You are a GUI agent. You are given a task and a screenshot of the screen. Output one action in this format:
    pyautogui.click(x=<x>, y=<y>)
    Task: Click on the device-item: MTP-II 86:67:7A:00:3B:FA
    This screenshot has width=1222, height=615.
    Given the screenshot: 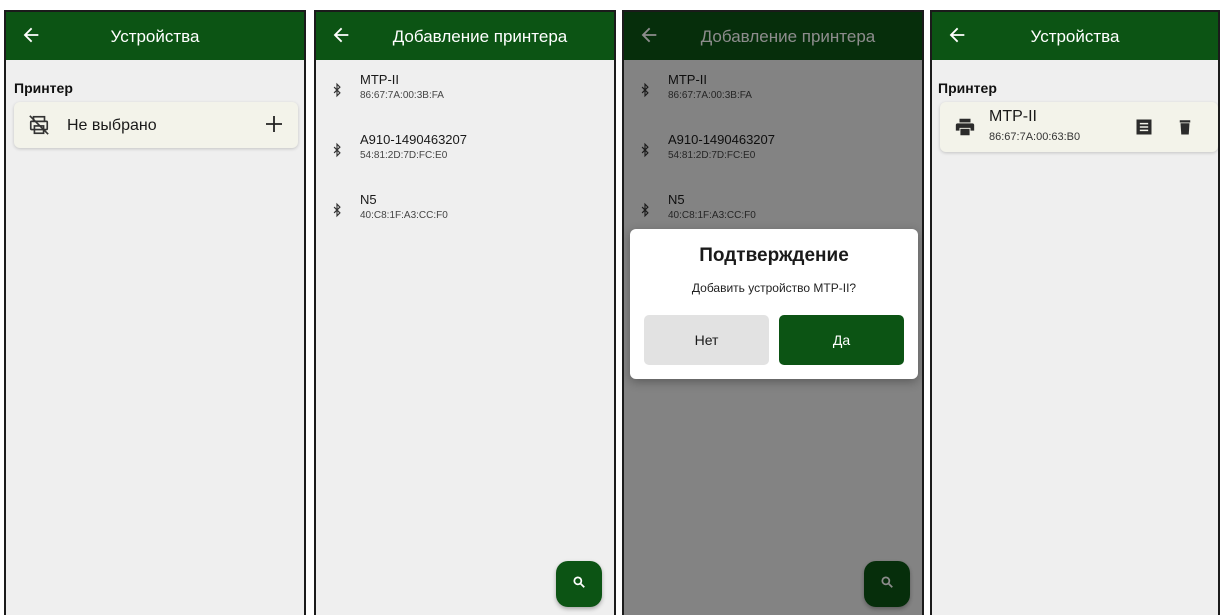 What is the action you would take?
    pyautogui.click(x=465, y=102)
    